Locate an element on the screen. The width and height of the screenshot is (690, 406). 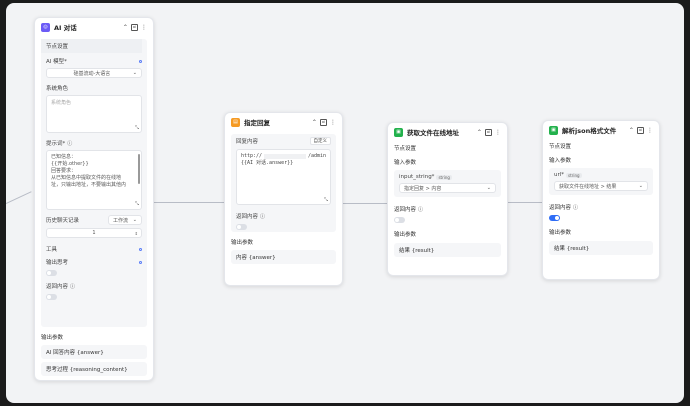
code-text: {{AI 对话.answer}} is located at coordinates (267, 163).